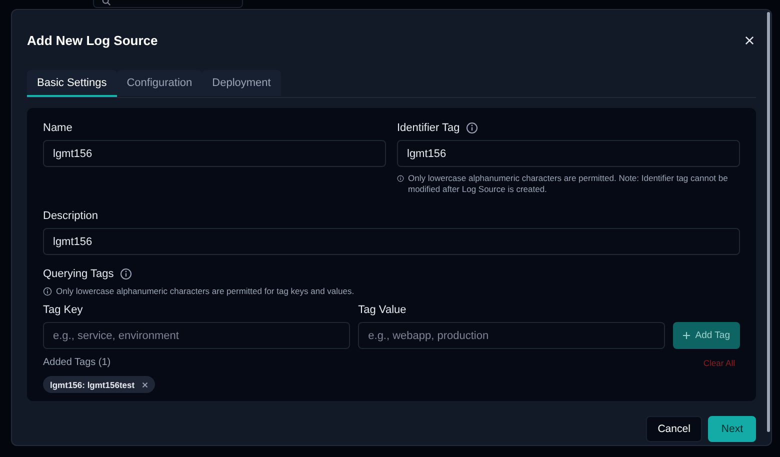  I want to click on added-tags-label: Added Tags (1), so click(77, 362).